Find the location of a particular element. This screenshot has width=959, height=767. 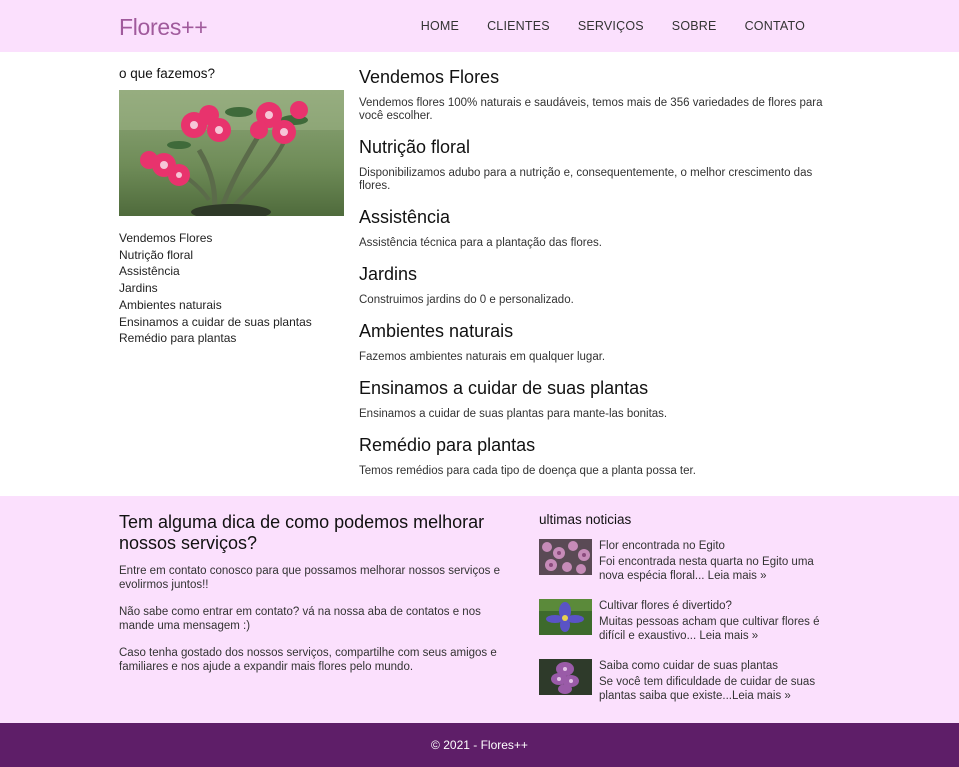

news-headline: Cultivar flores é divertido? is located at coordinates (714, 606).